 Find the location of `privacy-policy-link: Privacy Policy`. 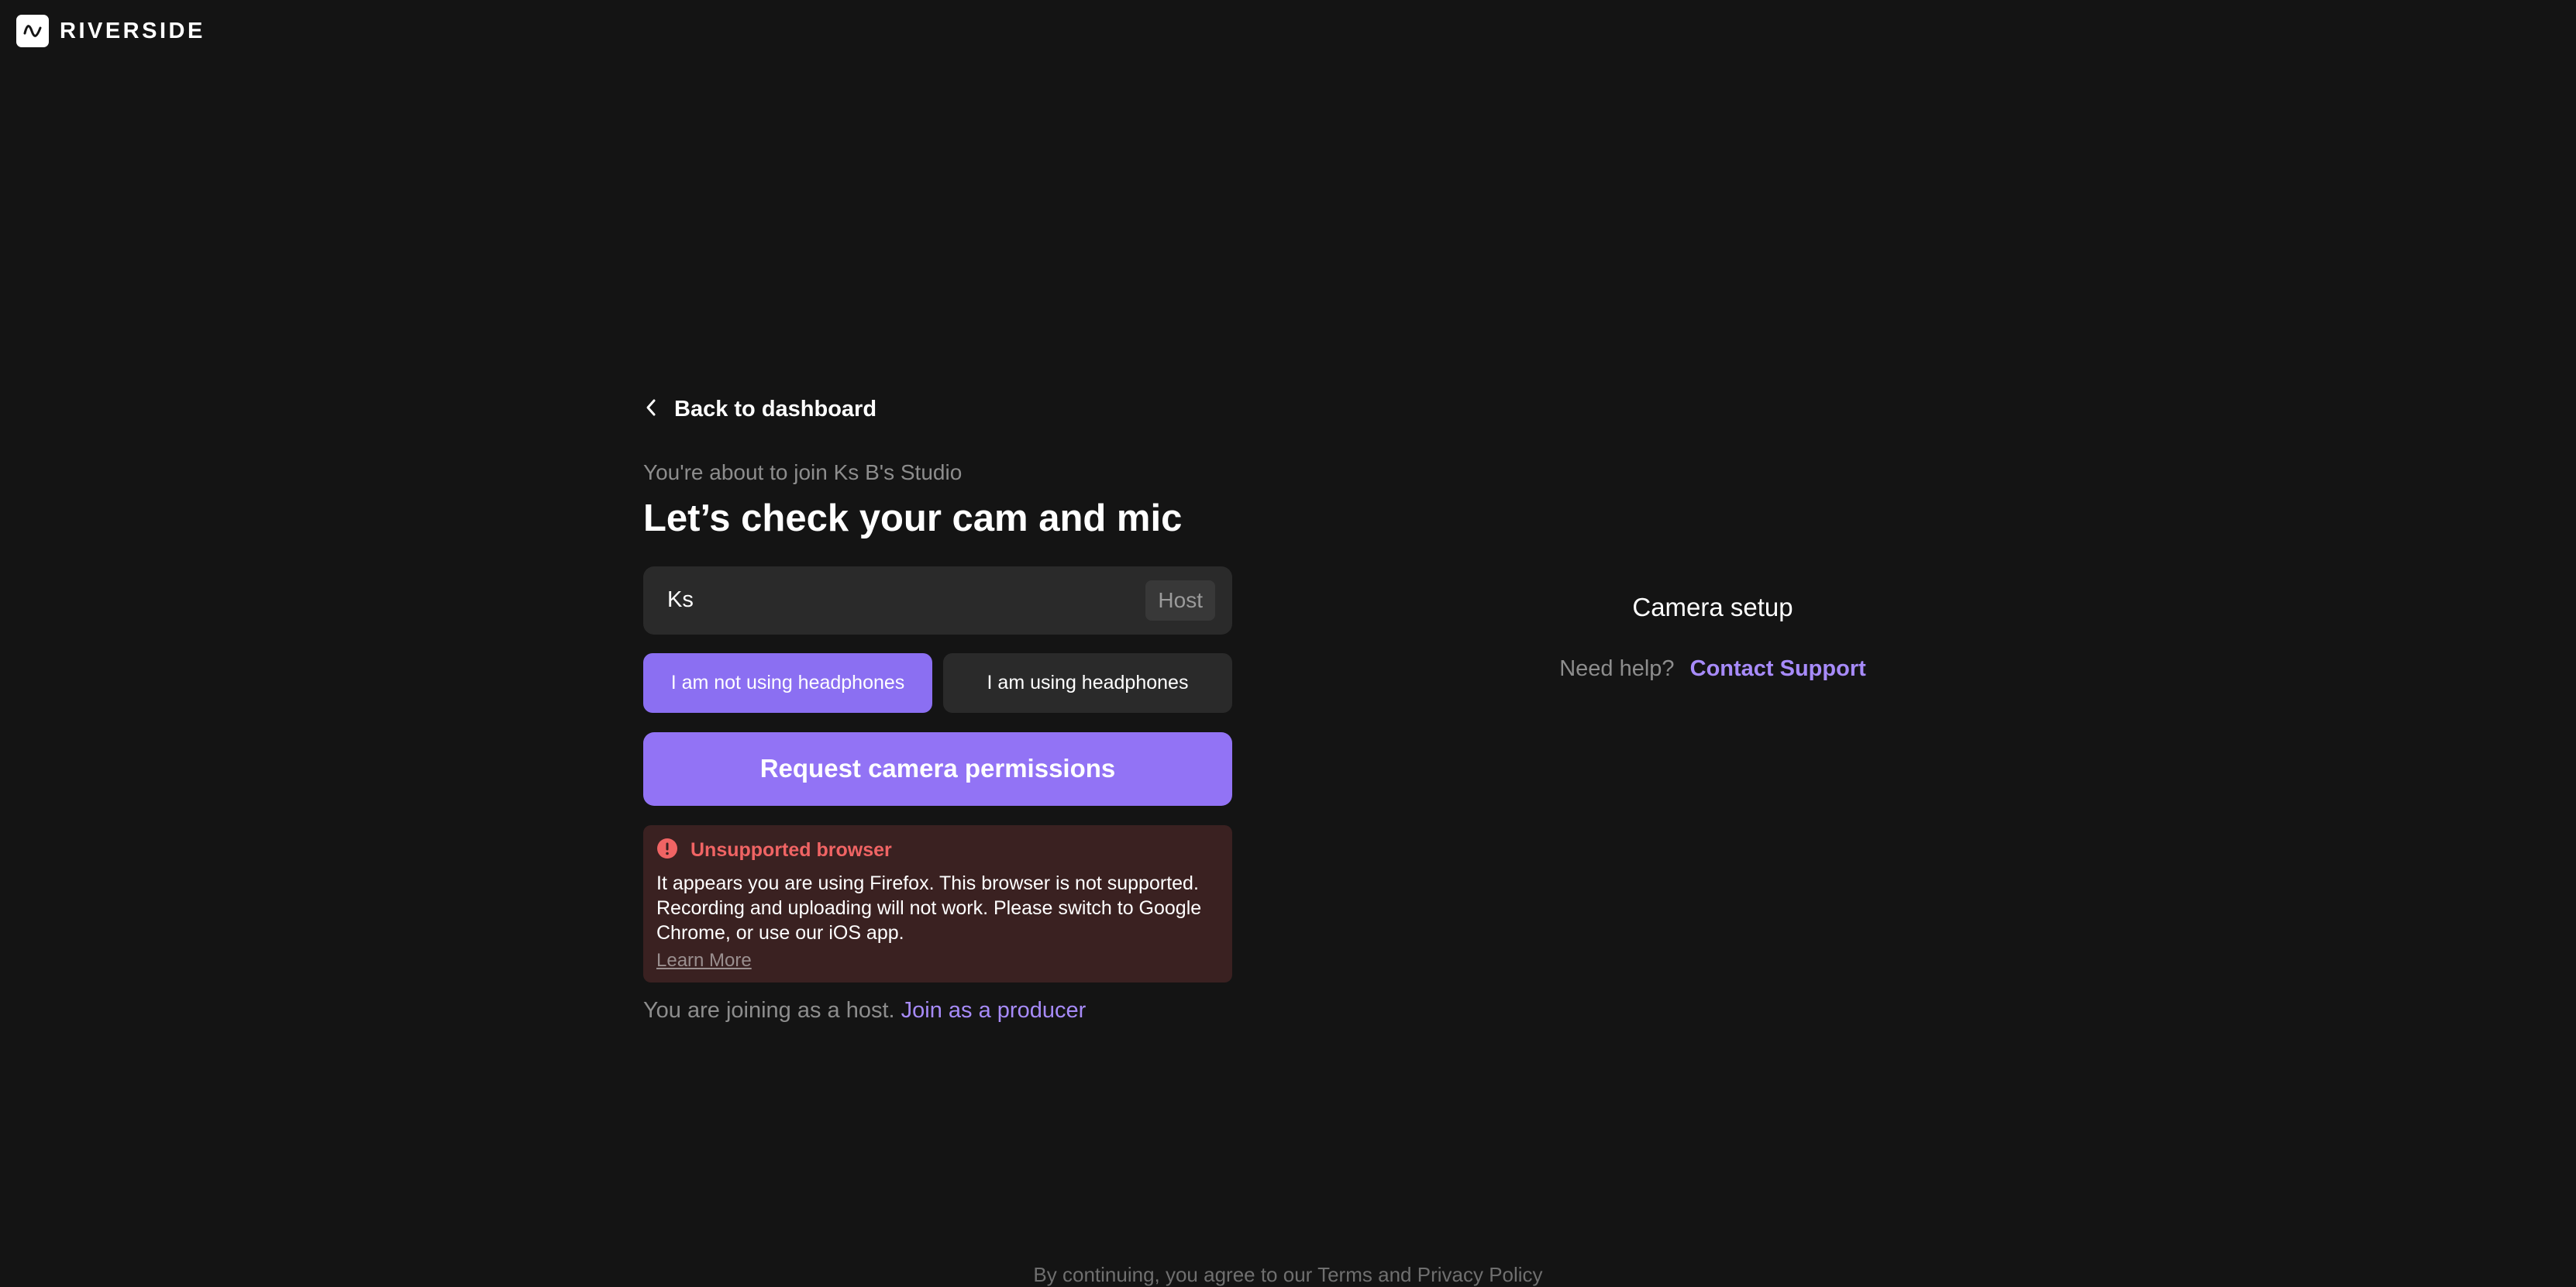

privacy-policy-link: Privacy Policy is located at coordinates (1480, 1274).